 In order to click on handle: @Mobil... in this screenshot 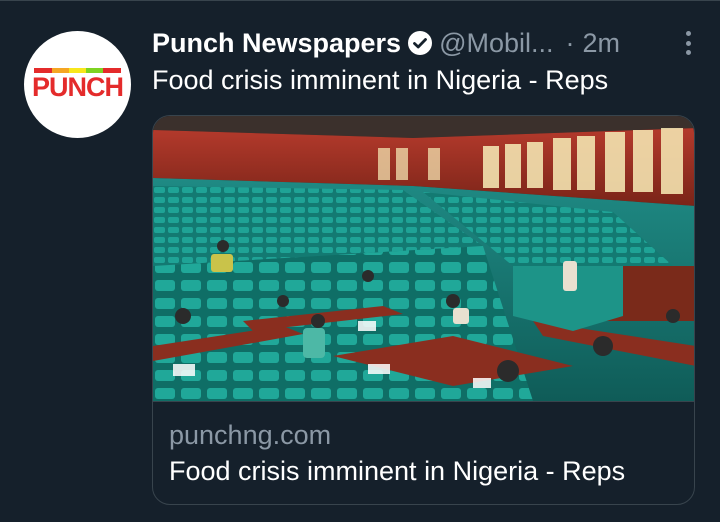, I will do `click(496, 43)`.